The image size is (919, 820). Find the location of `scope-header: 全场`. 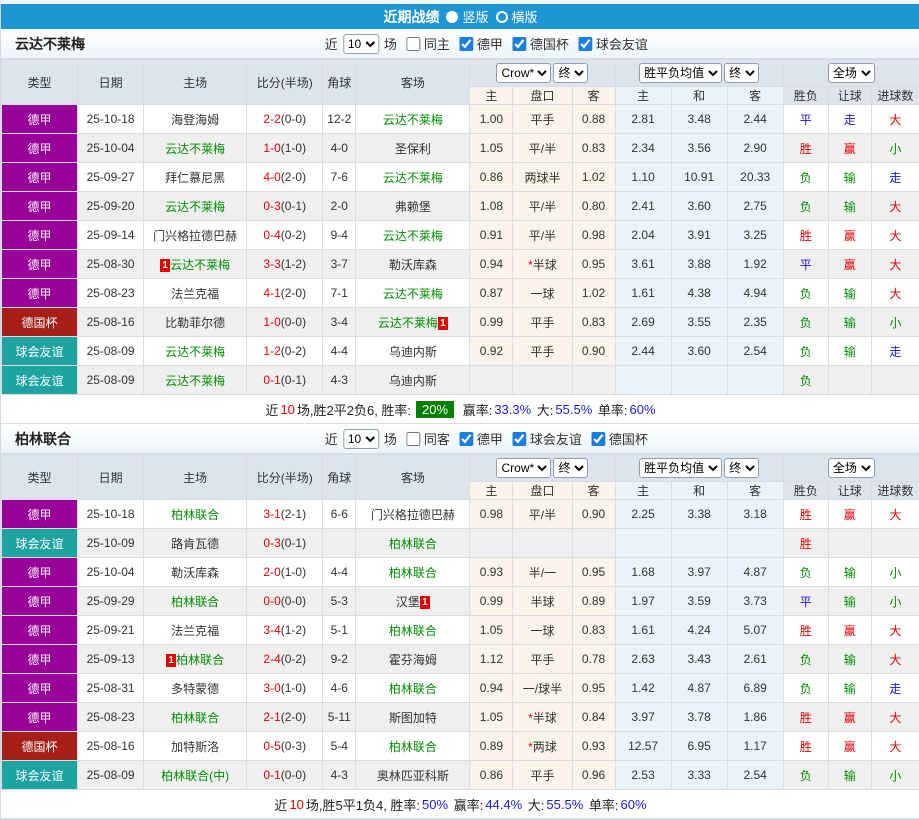

scope-header: 全场 is located at coordinates (851, 73).